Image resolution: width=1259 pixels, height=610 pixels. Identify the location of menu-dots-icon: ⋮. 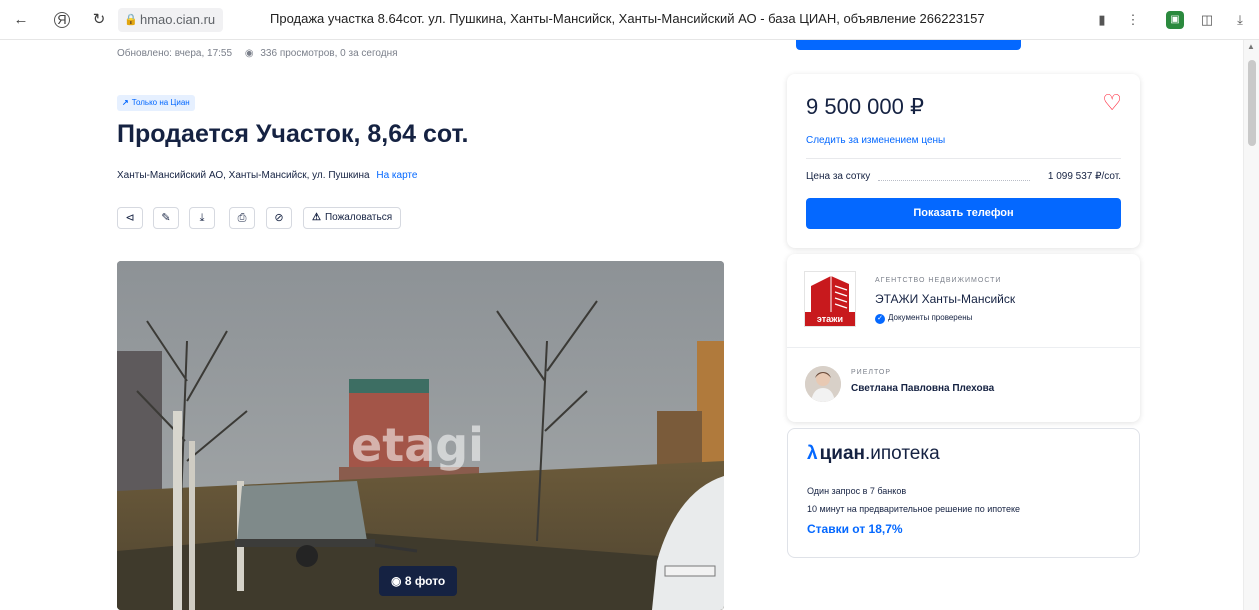
(1133, 20).